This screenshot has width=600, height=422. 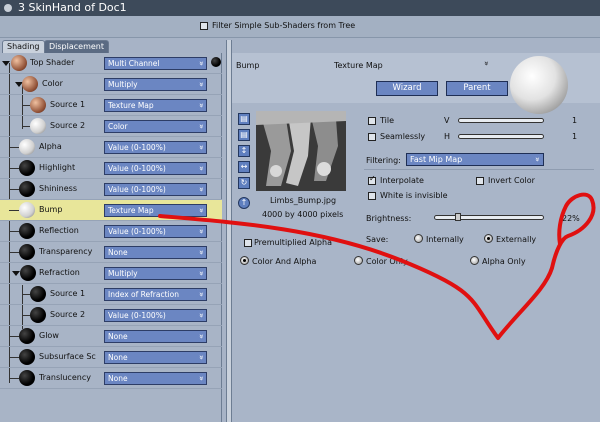 What do you see at coordinates (51, 209) in the screenshot?
I see `tree-row-label: Bump` at bounding box center [51, 209].